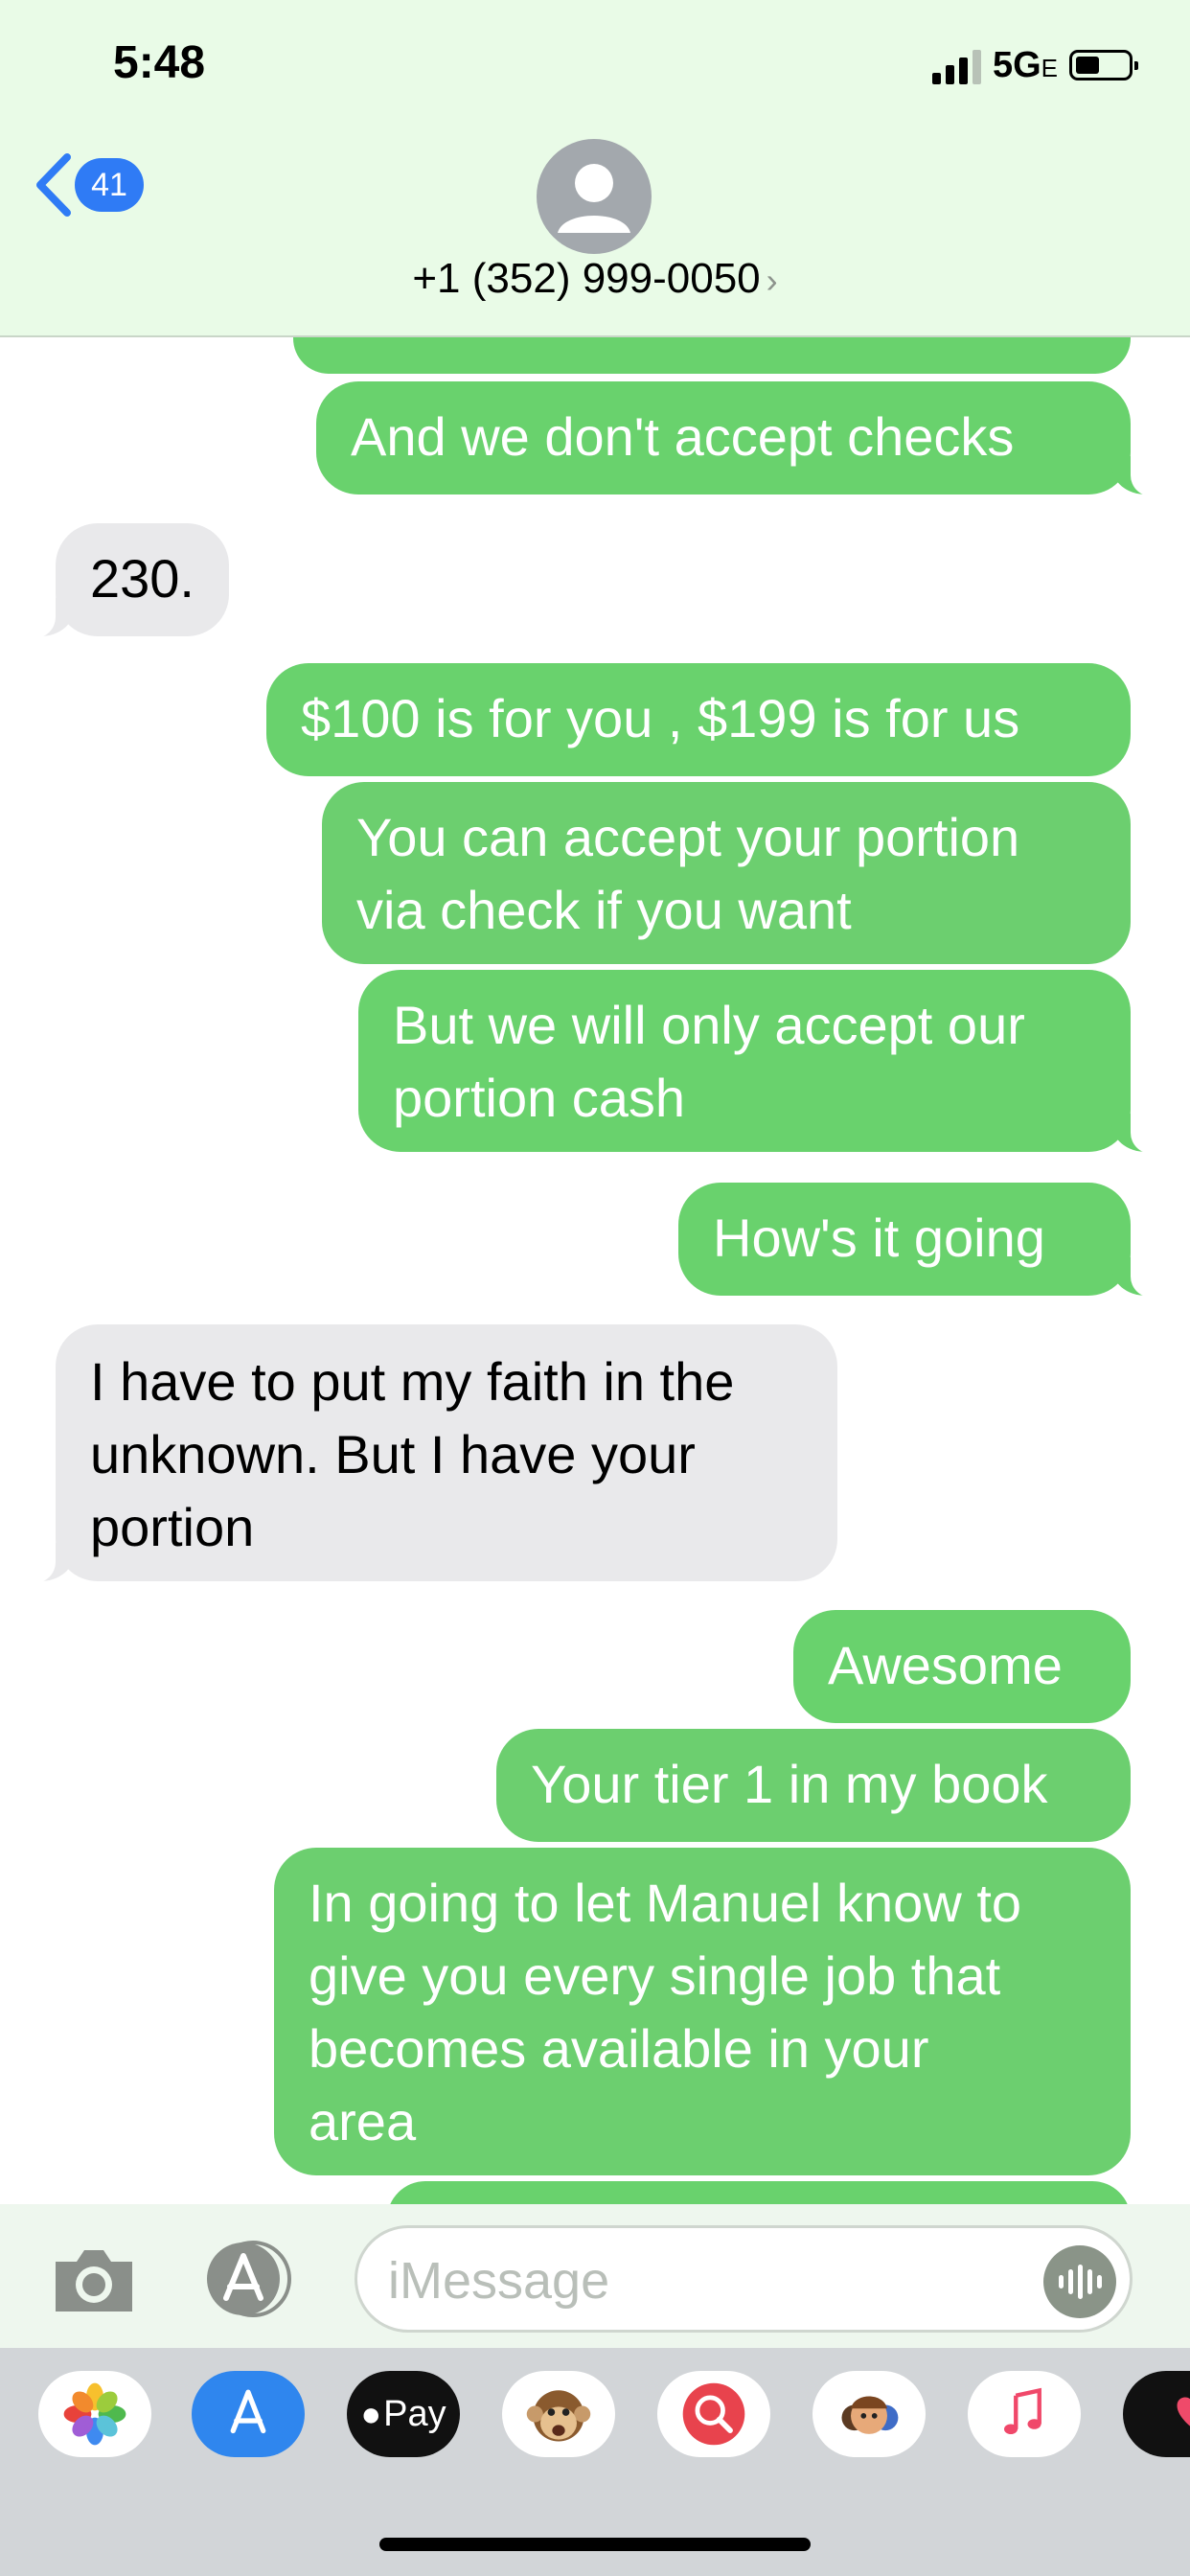 This screenshot has width=1190, height=2576. What do you see at coordinates (413, 1381) in the screenshot?
I see `message-text-line: I have to put my faith in the` at bounding box center [413, 1381].